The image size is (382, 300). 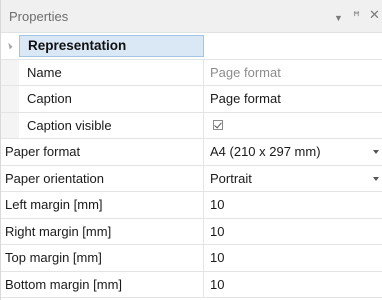 I want to click on property-row-bottom-margin: Bottom margin [mm] 10, so click(x=191, y=284).